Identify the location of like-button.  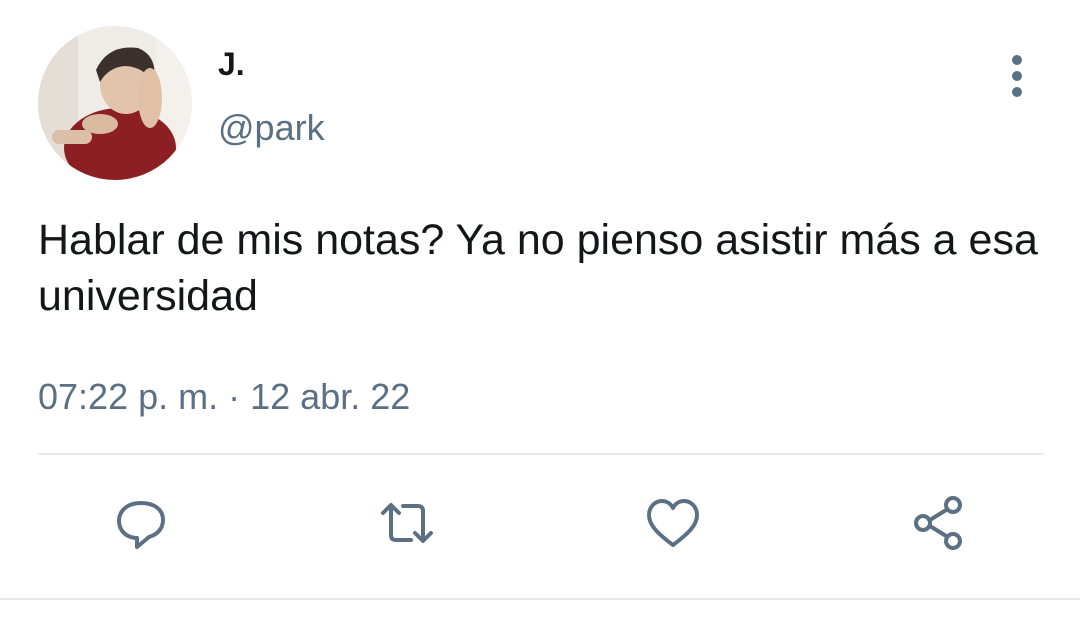
(673, 523).